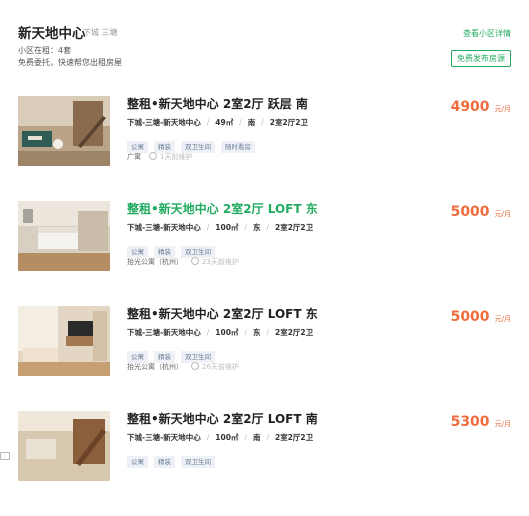 The height and width of the screenshot is (516, 529). What do you see at coordinates (70, 62) in the screenshot?
I see `entrust-tagline: 免费委托，快速帮您出租房屋` at bounding box center [70, 62].